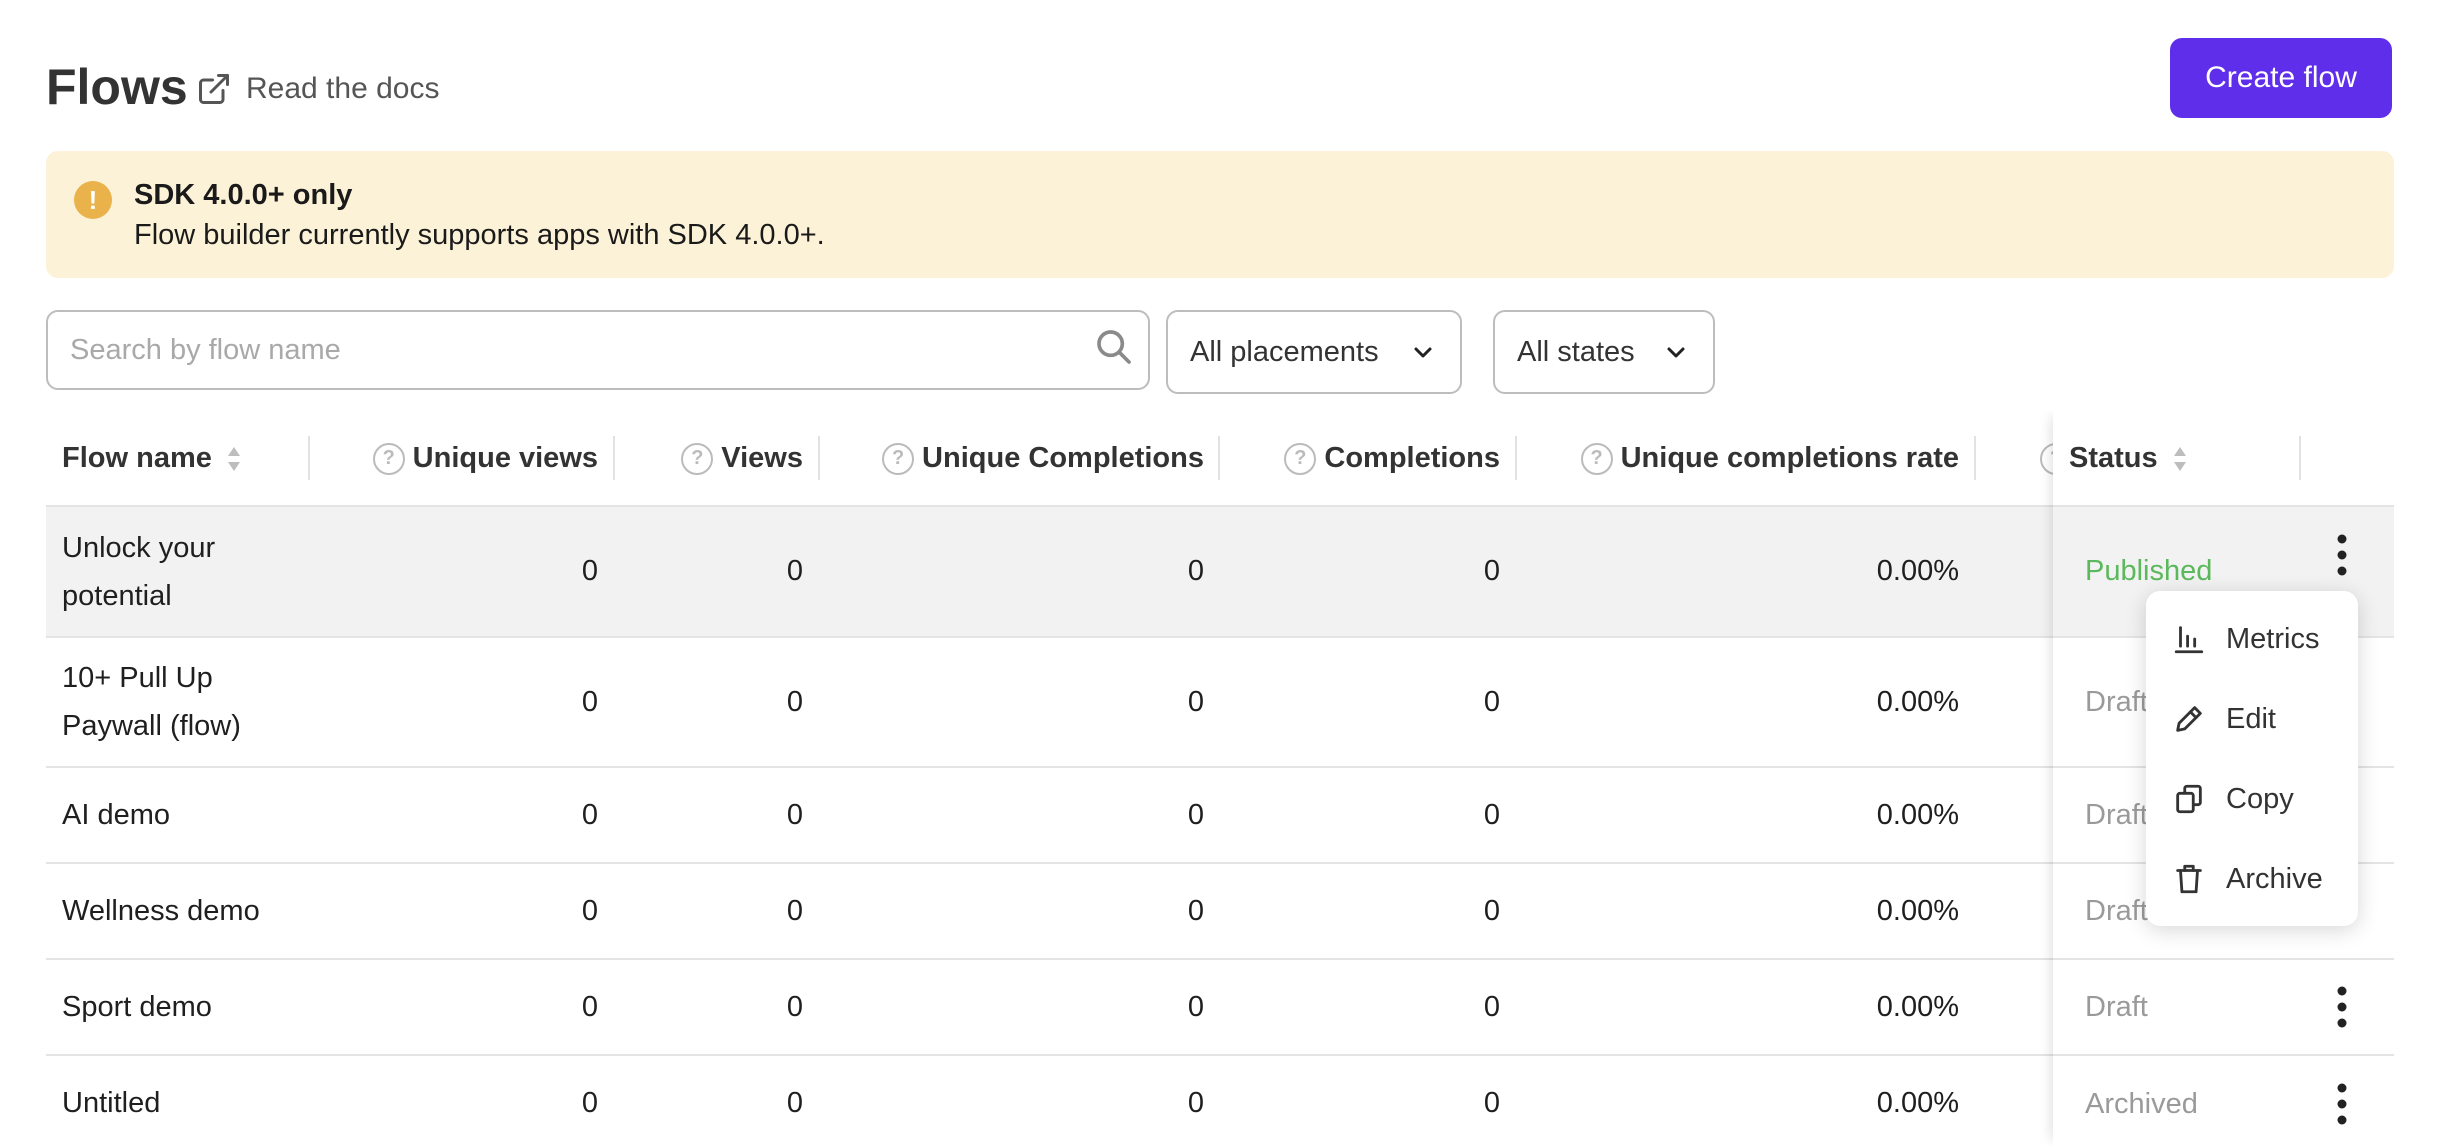 The width and height of the screenshot is (2438, 1146). What do you see at coordinates (1220, 912) in the screenshot?
I see `table-row: Wellness demo 0 0 0 0 0.00%` at bounding box center [1220, 912].